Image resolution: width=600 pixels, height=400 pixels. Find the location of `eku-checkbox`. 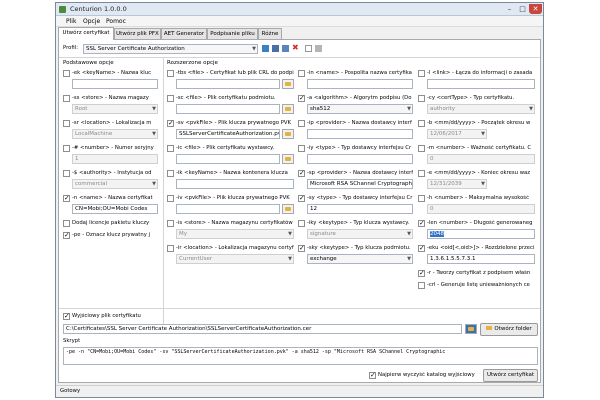

eku-checkbox is located at coordinates (421, 248).